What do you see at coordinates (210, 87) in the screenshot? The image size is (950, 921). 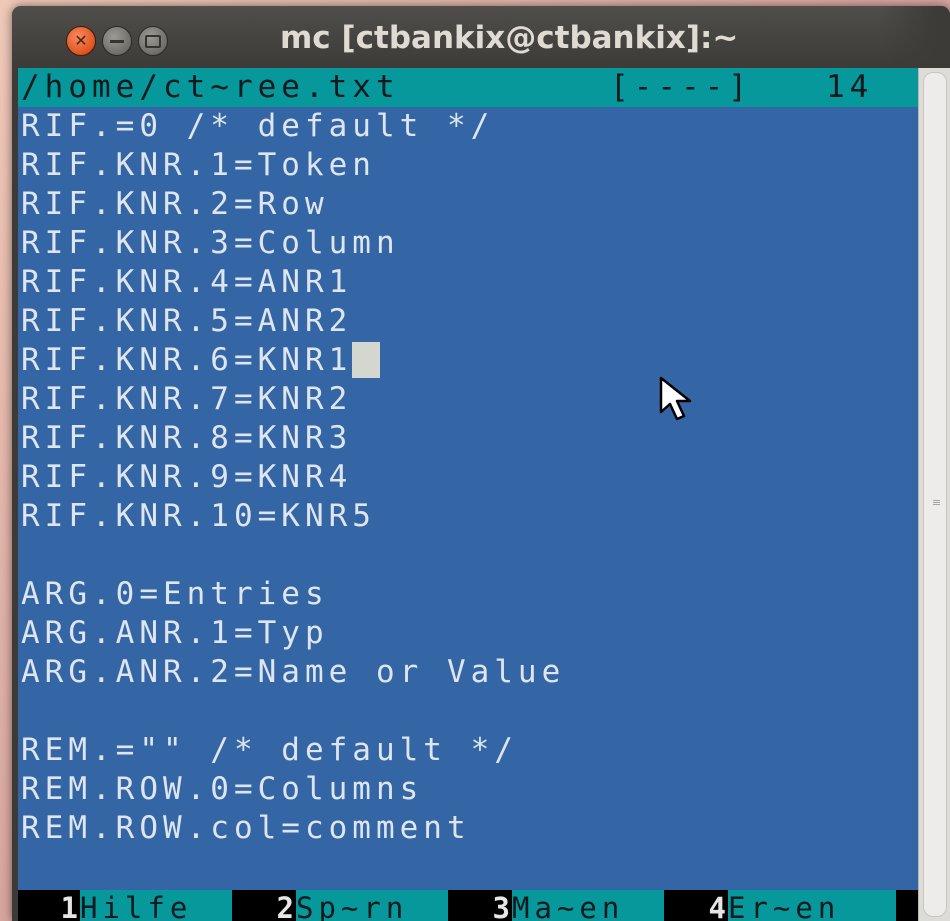 I see `file-path: /home/ct~ree.txt` at bounding box center [210, 87].